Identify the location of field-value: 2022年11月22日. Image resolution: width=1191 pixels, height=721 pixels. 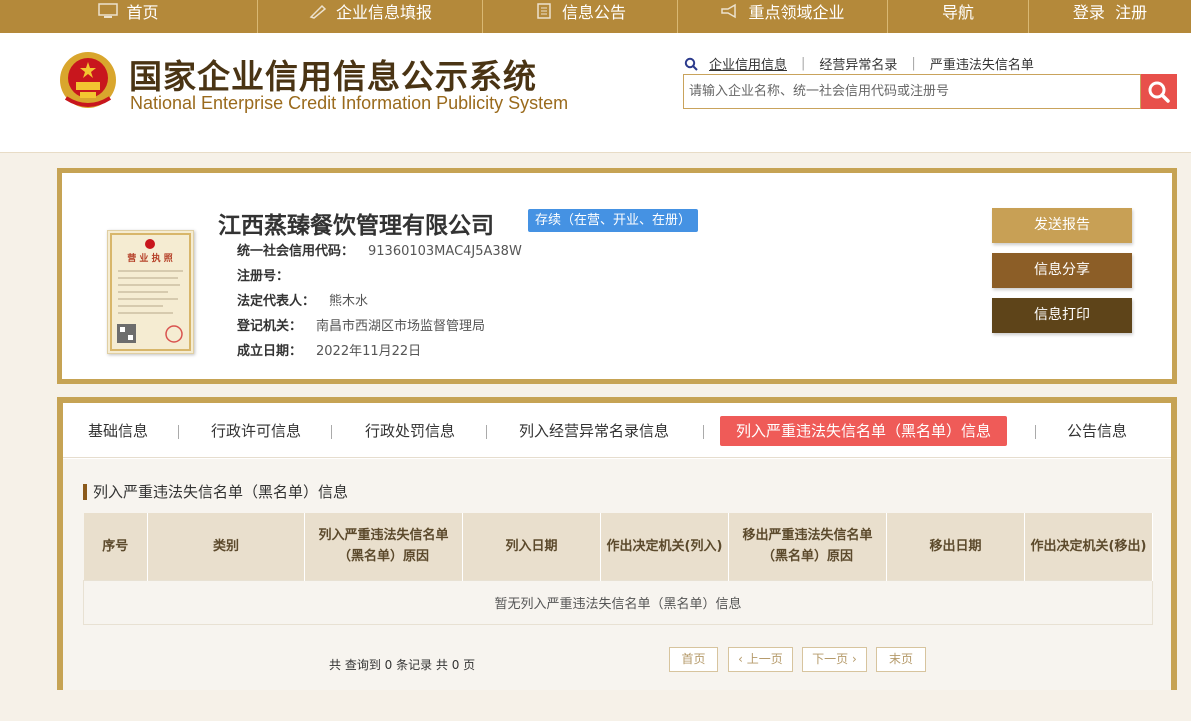
(369, 351).